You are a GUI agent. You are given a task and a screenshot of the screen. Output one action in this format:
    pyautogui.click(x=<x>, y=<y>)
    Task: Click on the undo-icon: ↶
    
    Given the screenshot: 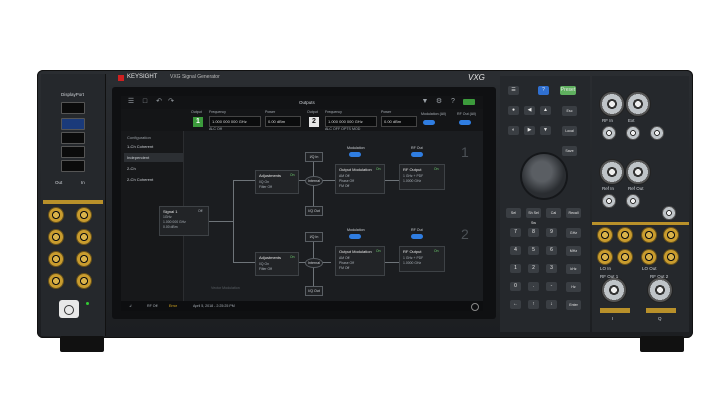 What is the action you would take?
    pyautogui.click(x=159, y=102)
    